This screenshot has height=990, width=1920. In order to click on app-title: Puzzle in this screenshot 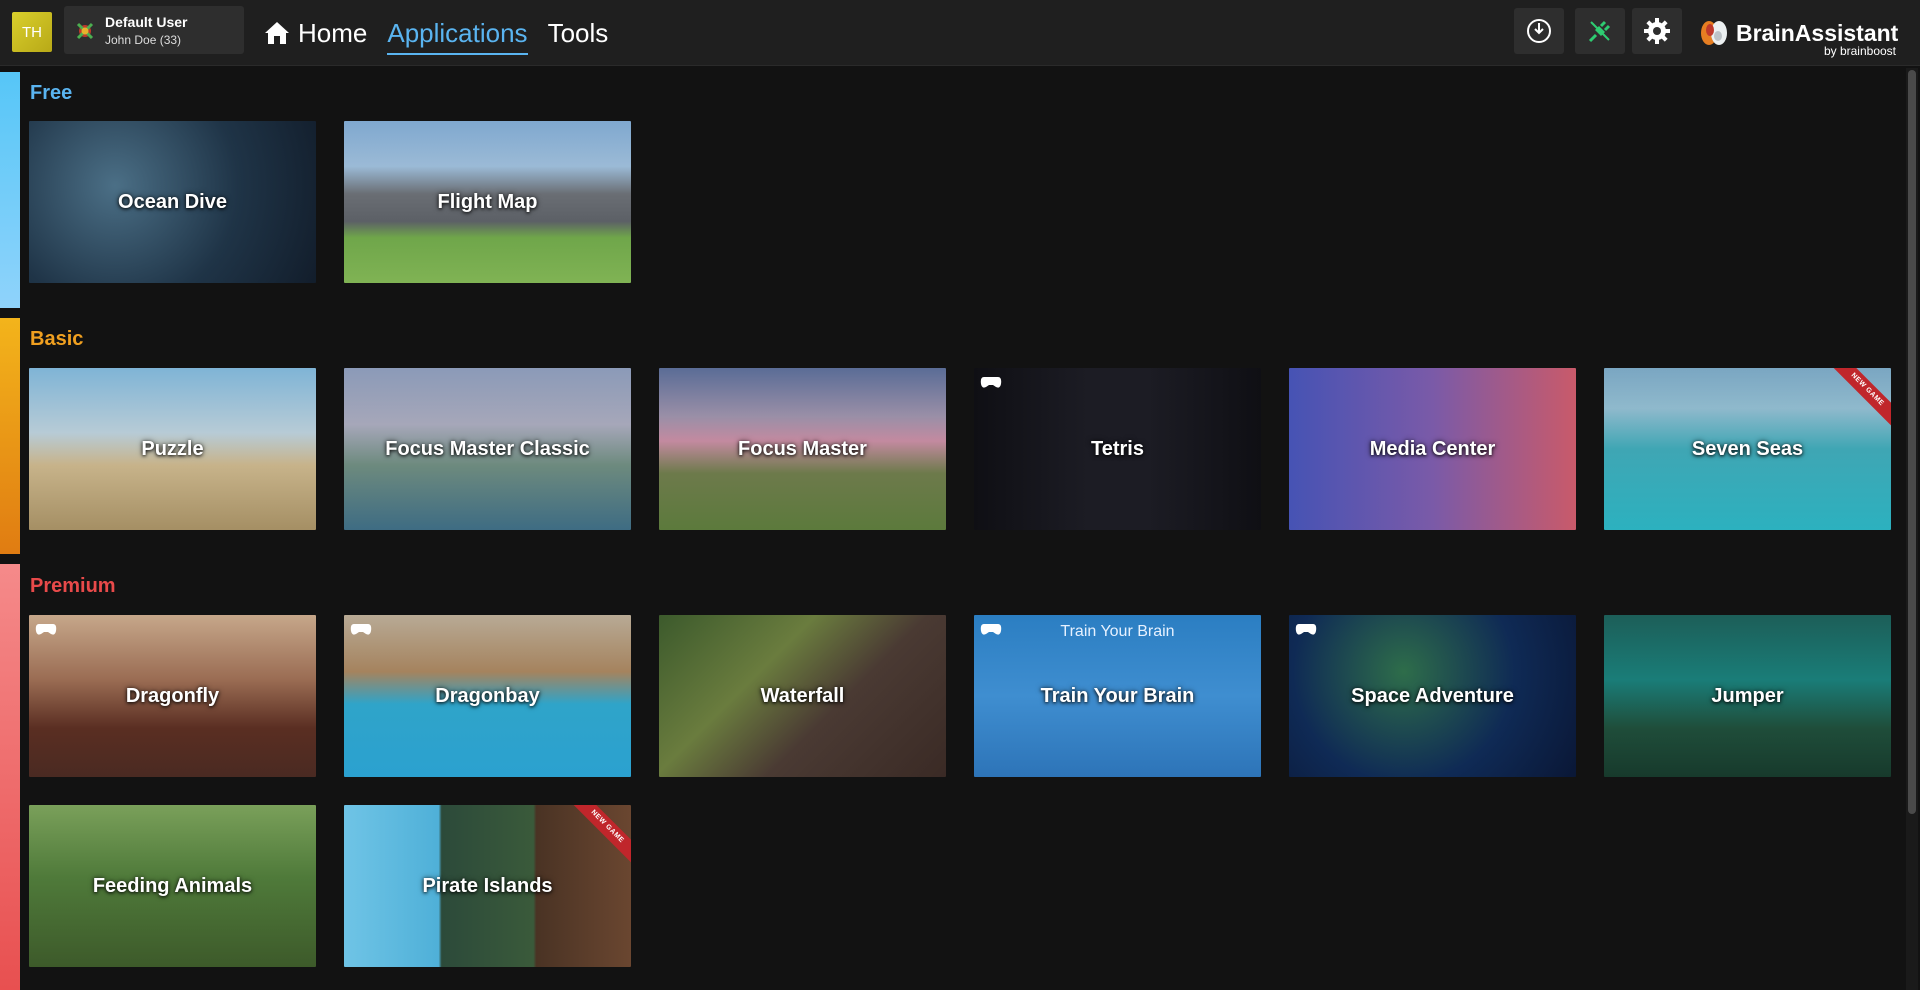, I will do `click(172, 448)`.